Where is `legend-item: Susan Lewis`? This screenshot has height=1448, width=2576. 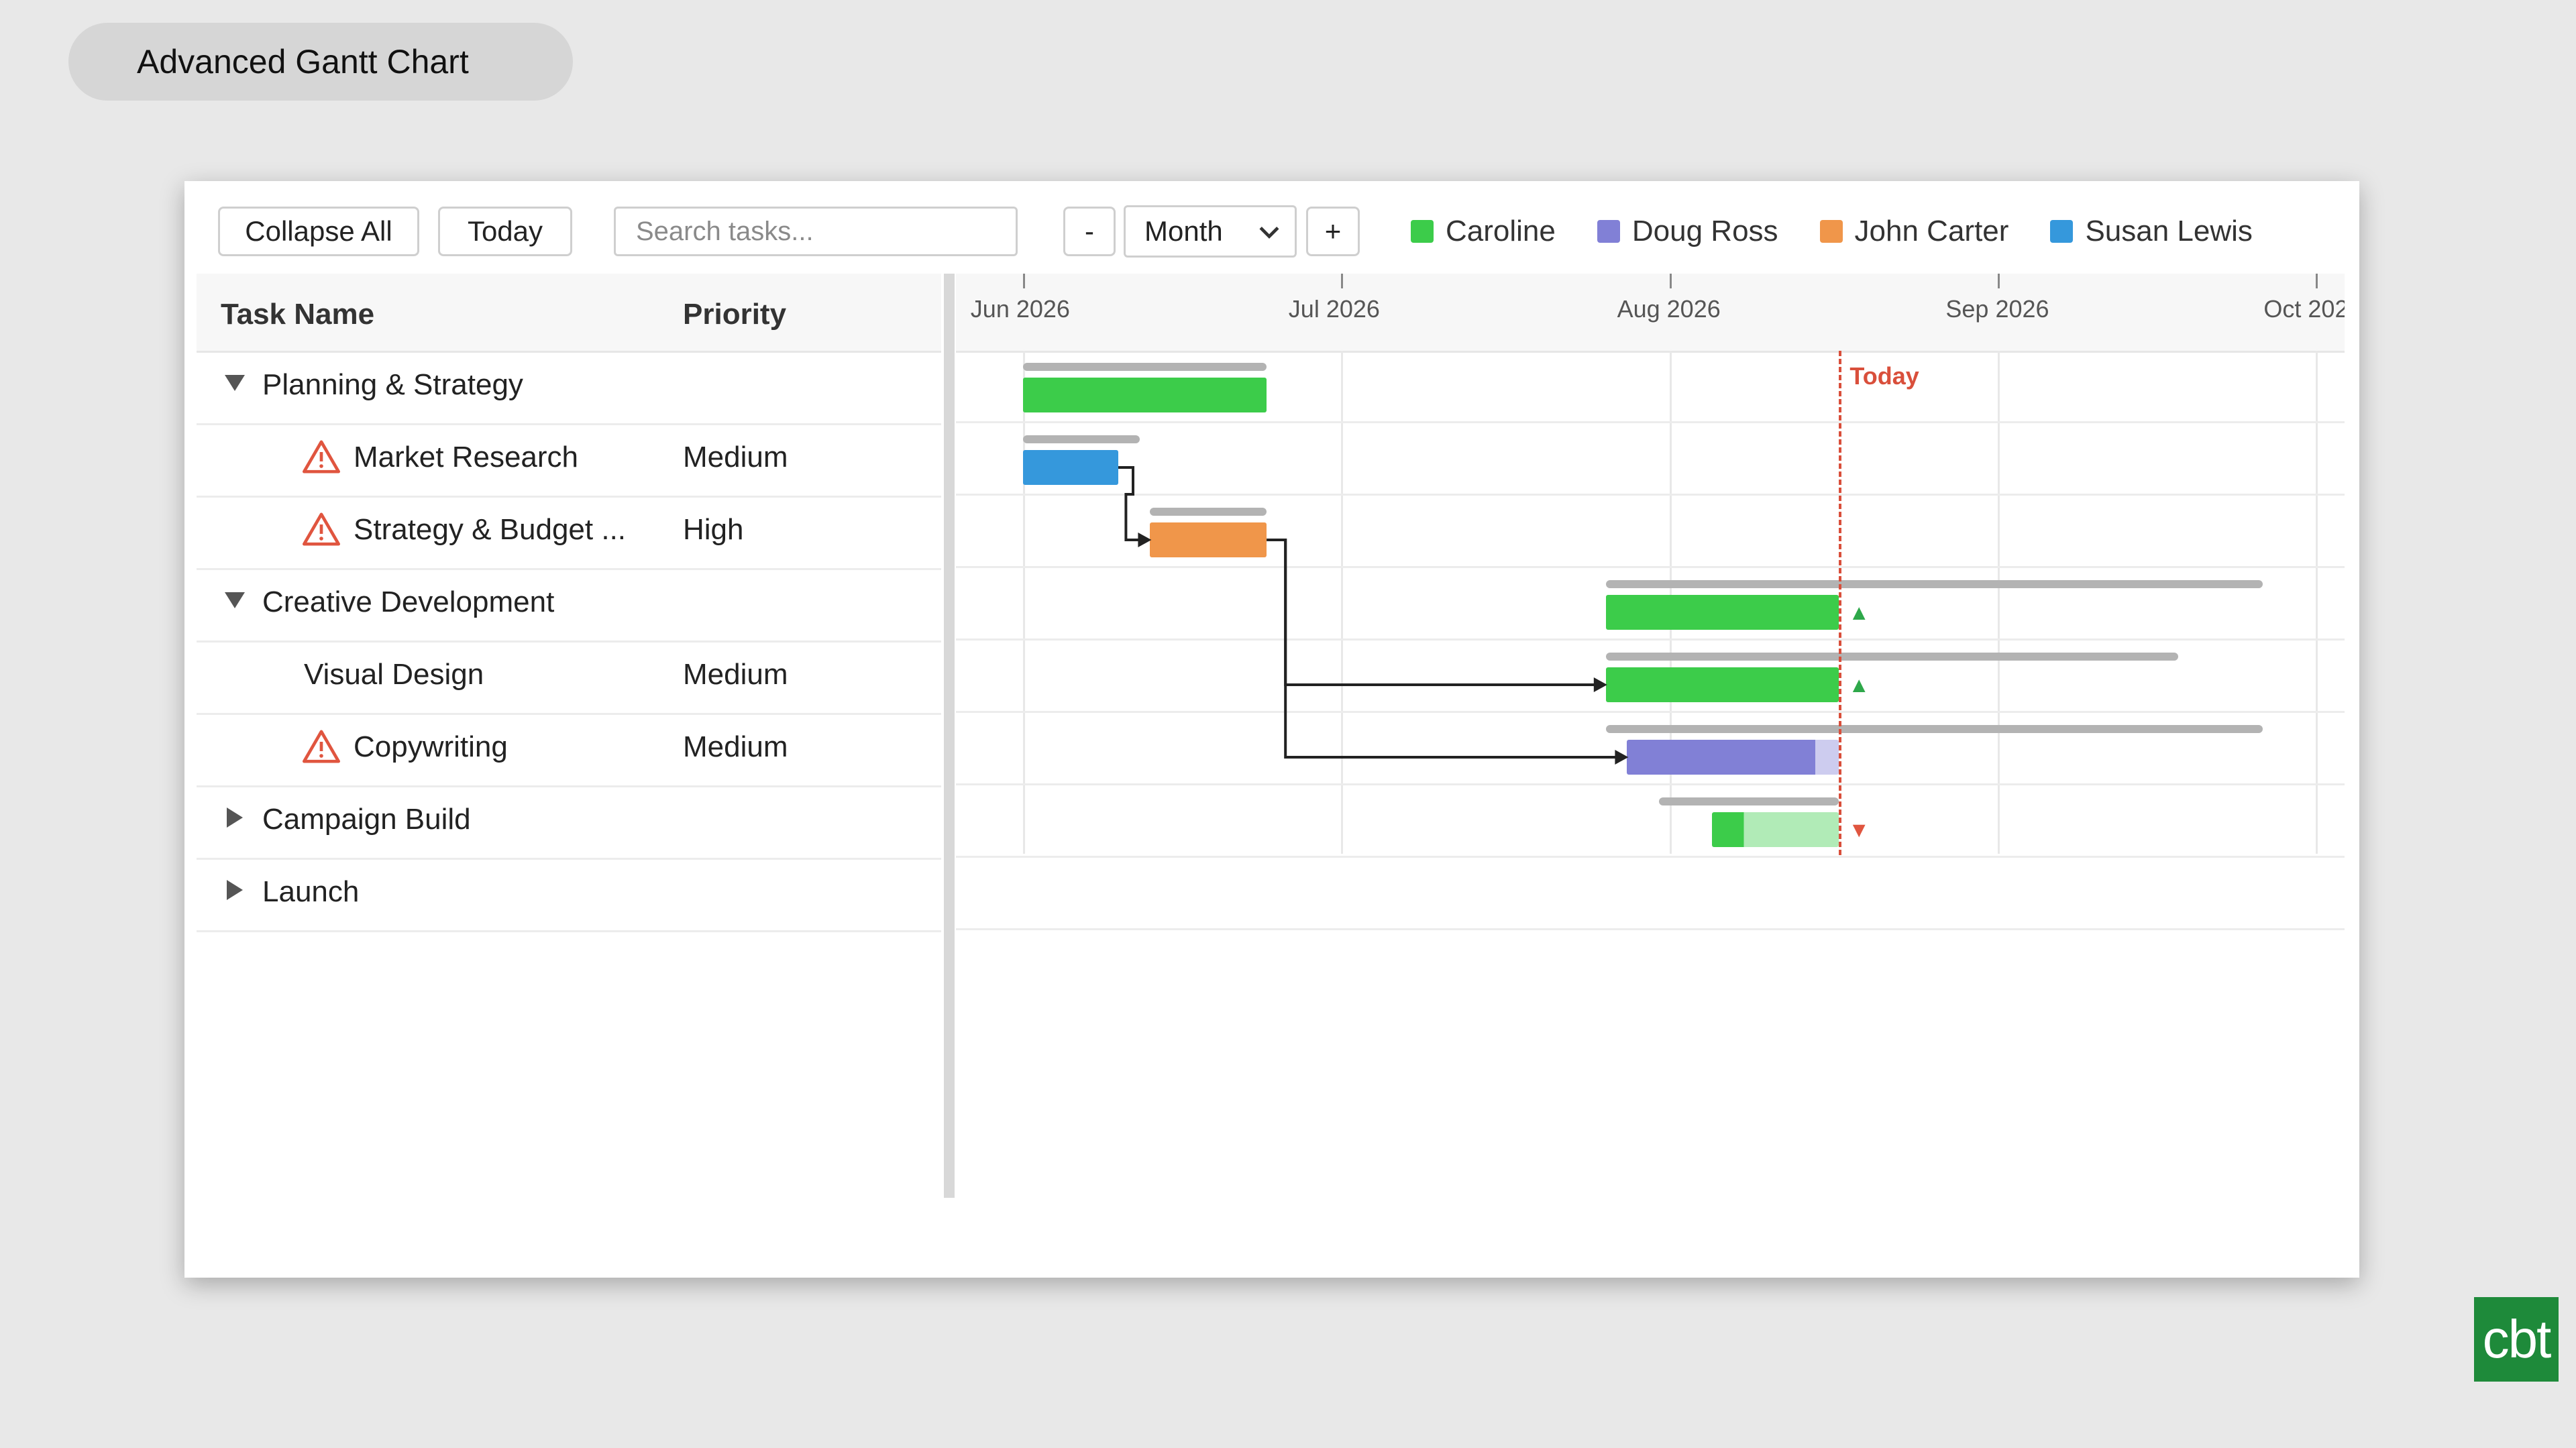 legend-item: Susan Lewis is located at coordinates (2151, 231).